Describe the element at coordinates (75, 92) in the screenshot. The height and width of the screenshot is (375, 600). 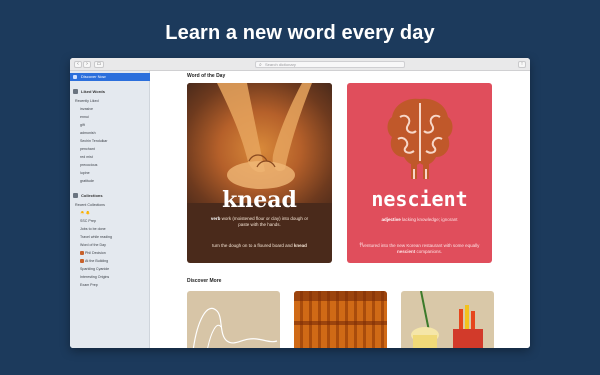
I see `heart-icon` at that location.